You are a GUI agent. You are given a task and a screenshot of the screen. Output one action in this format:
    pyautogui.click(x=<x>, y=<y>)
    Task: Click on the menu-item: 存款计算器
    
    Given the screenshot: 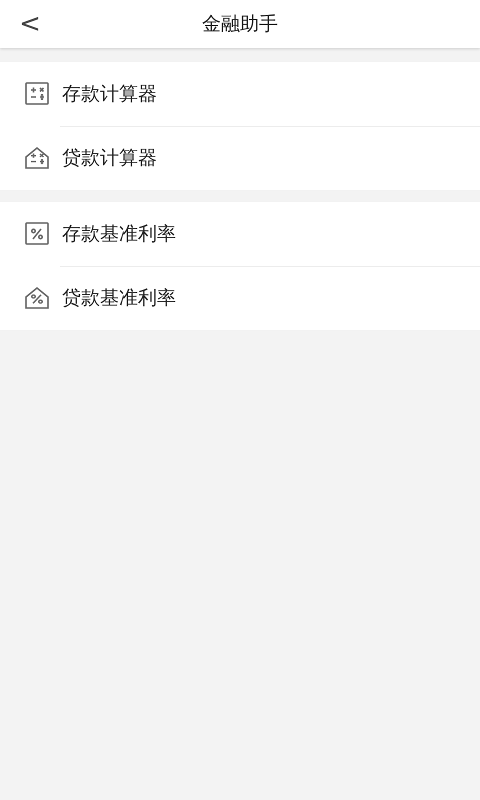 What is the action you would take?
    pyautogui.click(x=240, y=94)
    